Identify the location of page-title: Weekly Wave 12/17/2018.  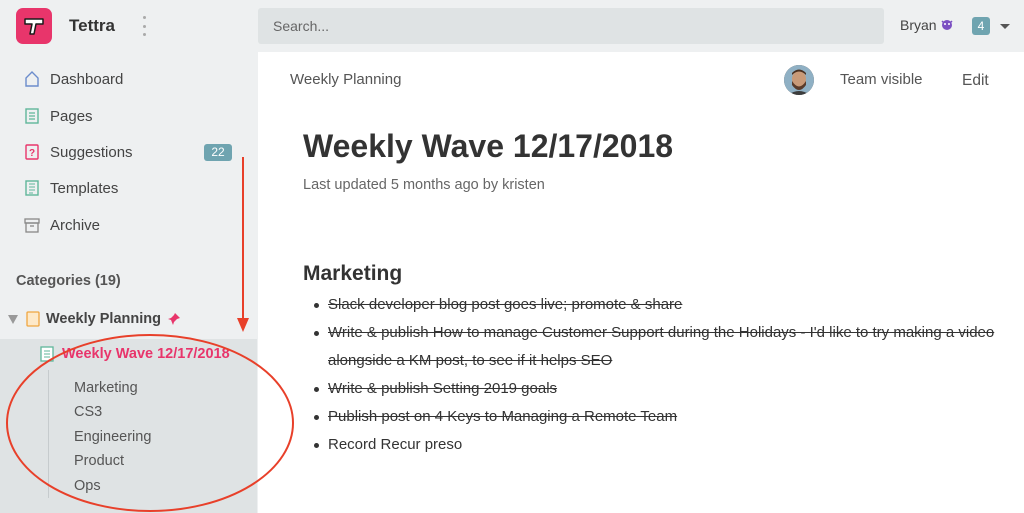
(488, 146).